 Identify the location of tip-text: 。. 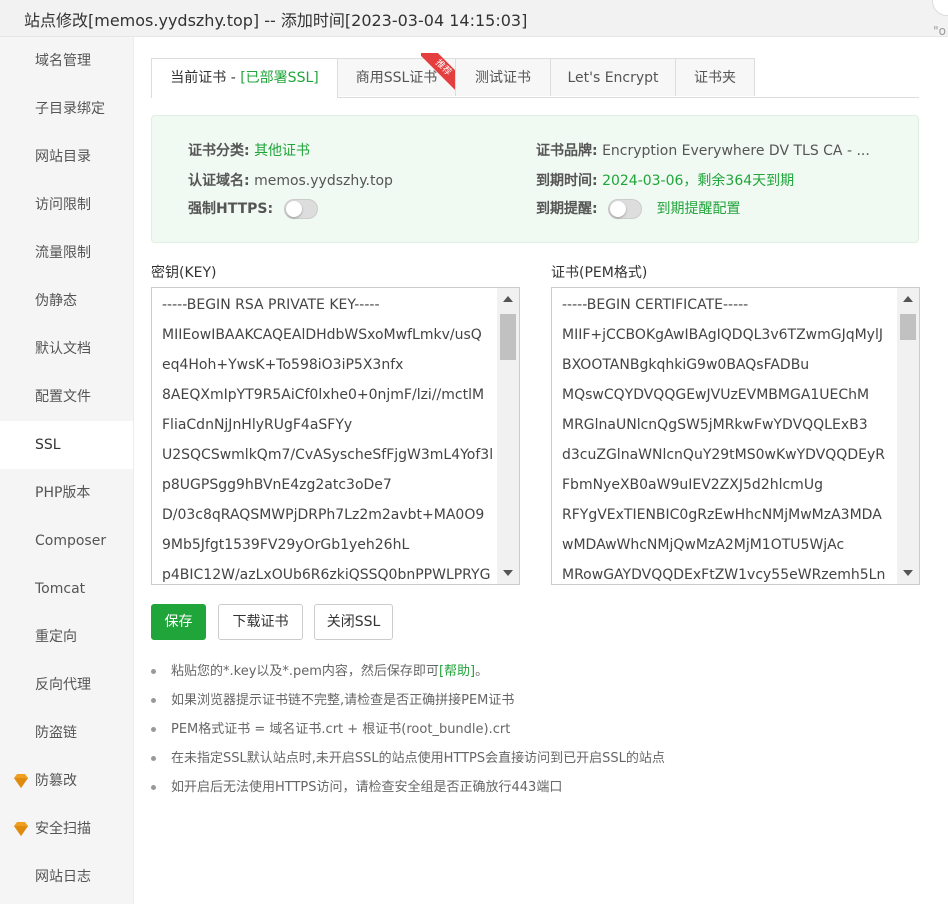
(482, 671).